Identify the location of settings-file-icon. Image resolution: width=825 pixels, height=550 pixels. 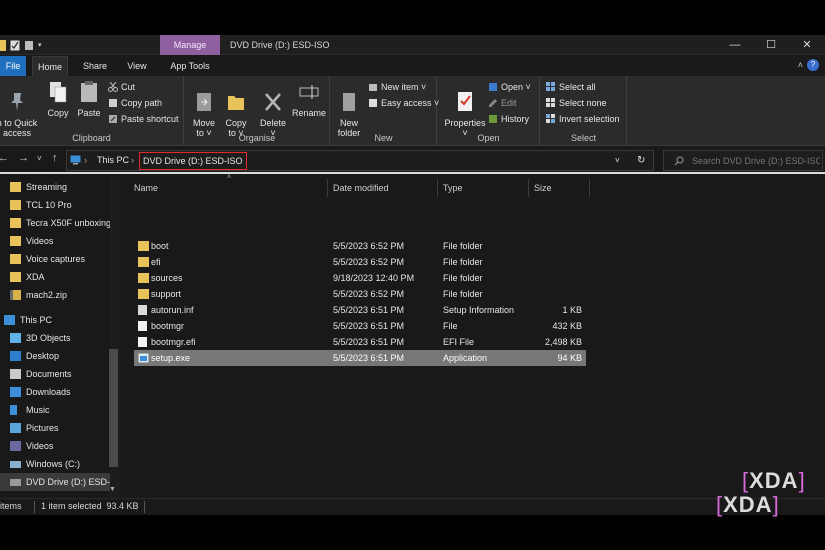
(142, 310).